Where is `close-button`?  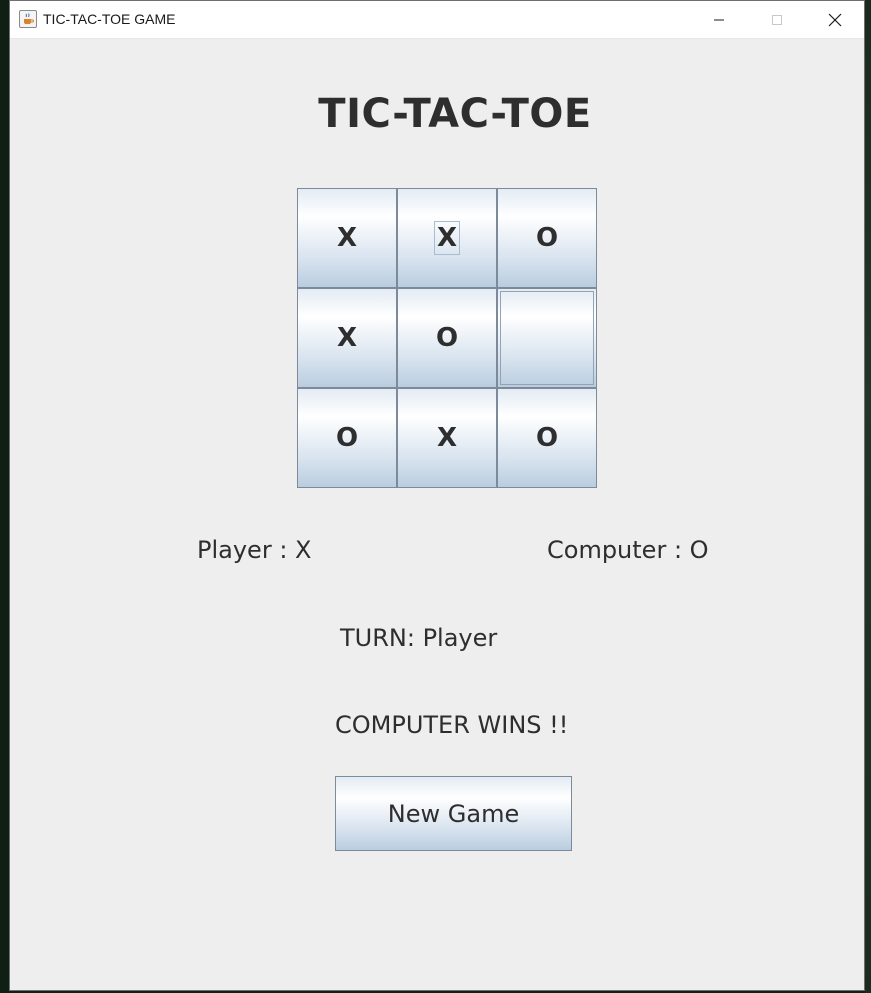 close-button is located at coordinates (835, 19).